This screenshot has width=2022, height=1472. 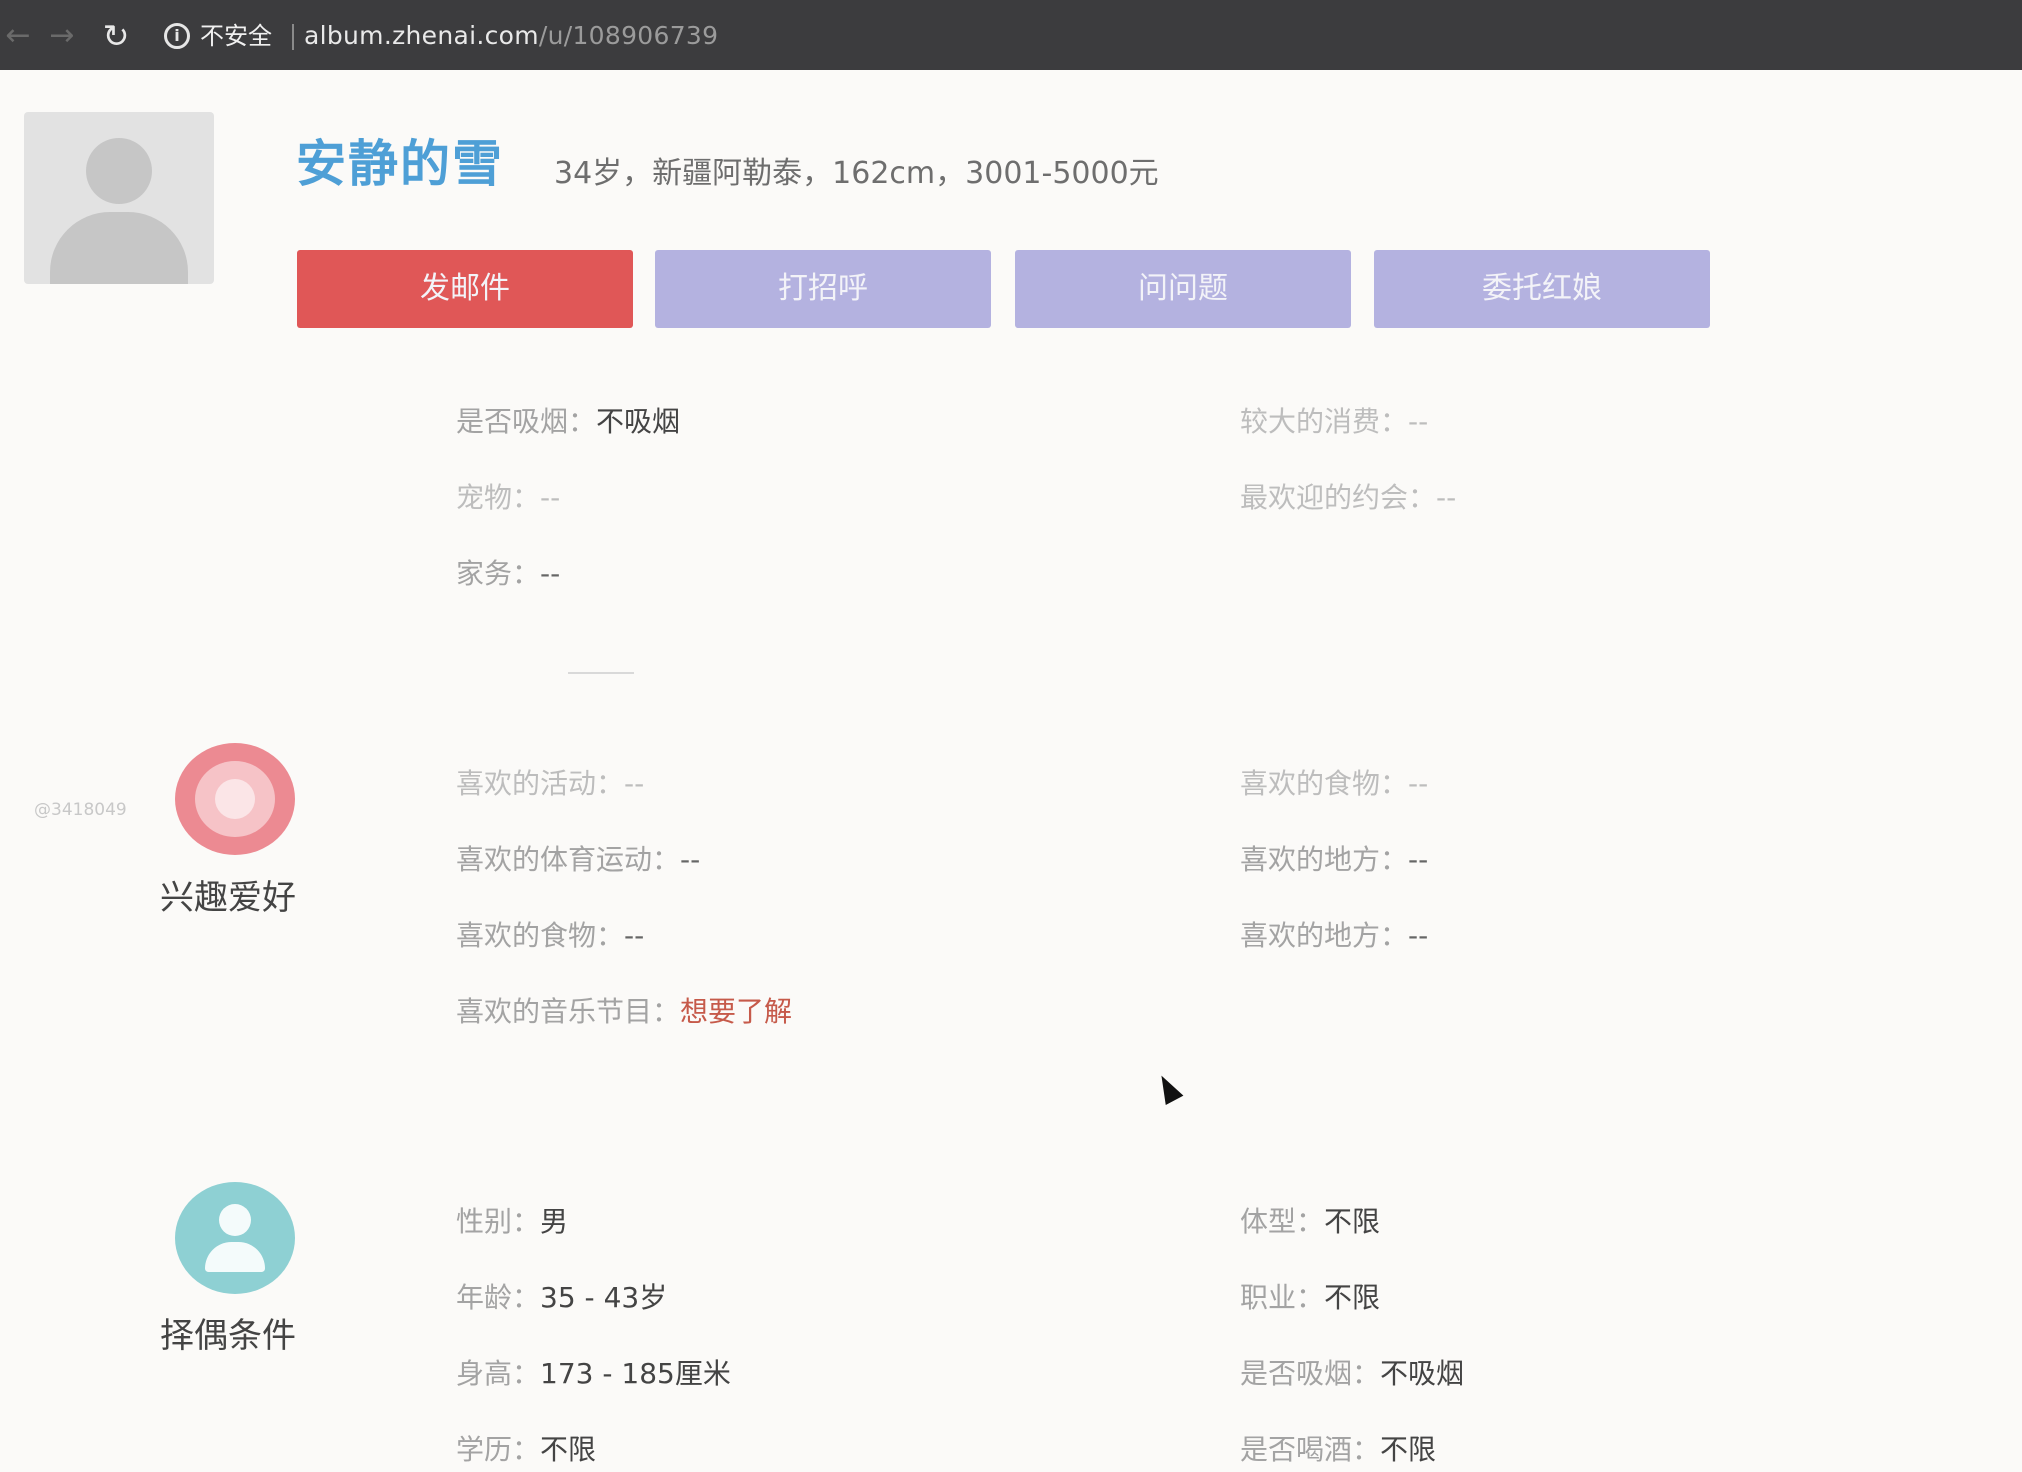 What do you see at coordinates (400, 164) in the screenshot?
I see `nickname: 安静的雪` at bounding box center [400, 164].